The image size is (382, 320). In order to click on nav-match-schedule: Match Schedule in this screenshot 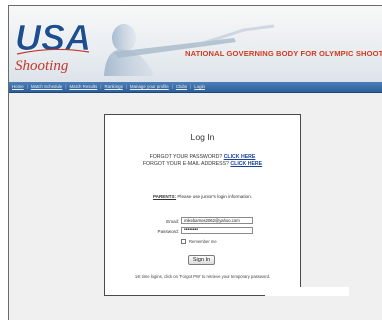, I will do `click(47, 86)`.